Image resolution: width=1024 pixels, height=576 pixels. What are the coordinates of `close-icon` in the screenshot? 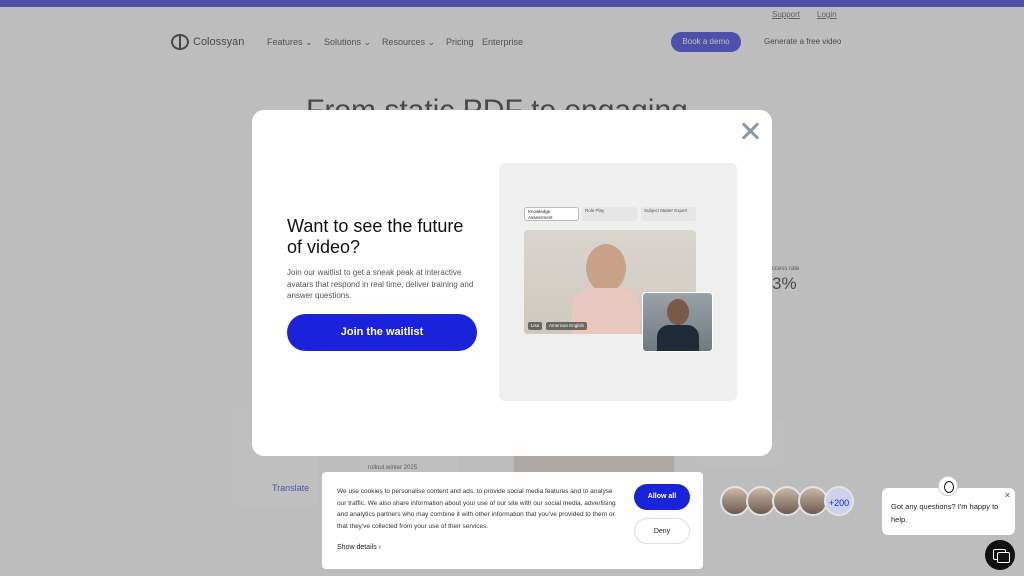 It's located at (750, 131).